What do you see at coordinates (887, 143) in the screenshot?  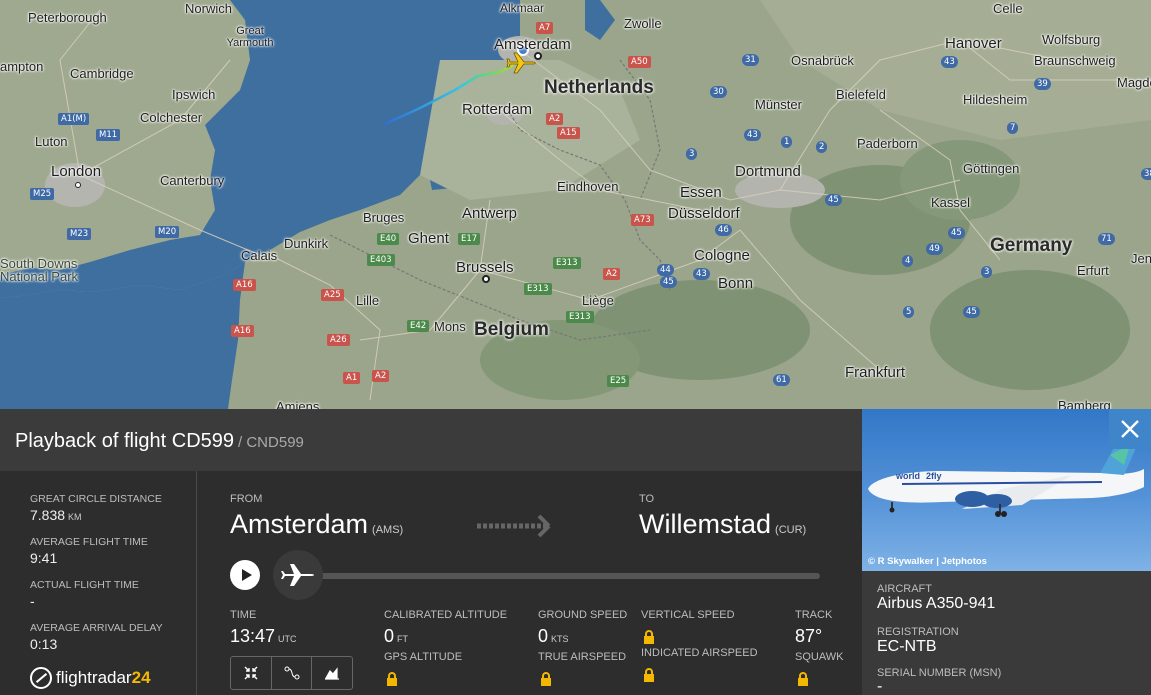 I see `city-label: Paderborn` at bounding box center [887, 143].